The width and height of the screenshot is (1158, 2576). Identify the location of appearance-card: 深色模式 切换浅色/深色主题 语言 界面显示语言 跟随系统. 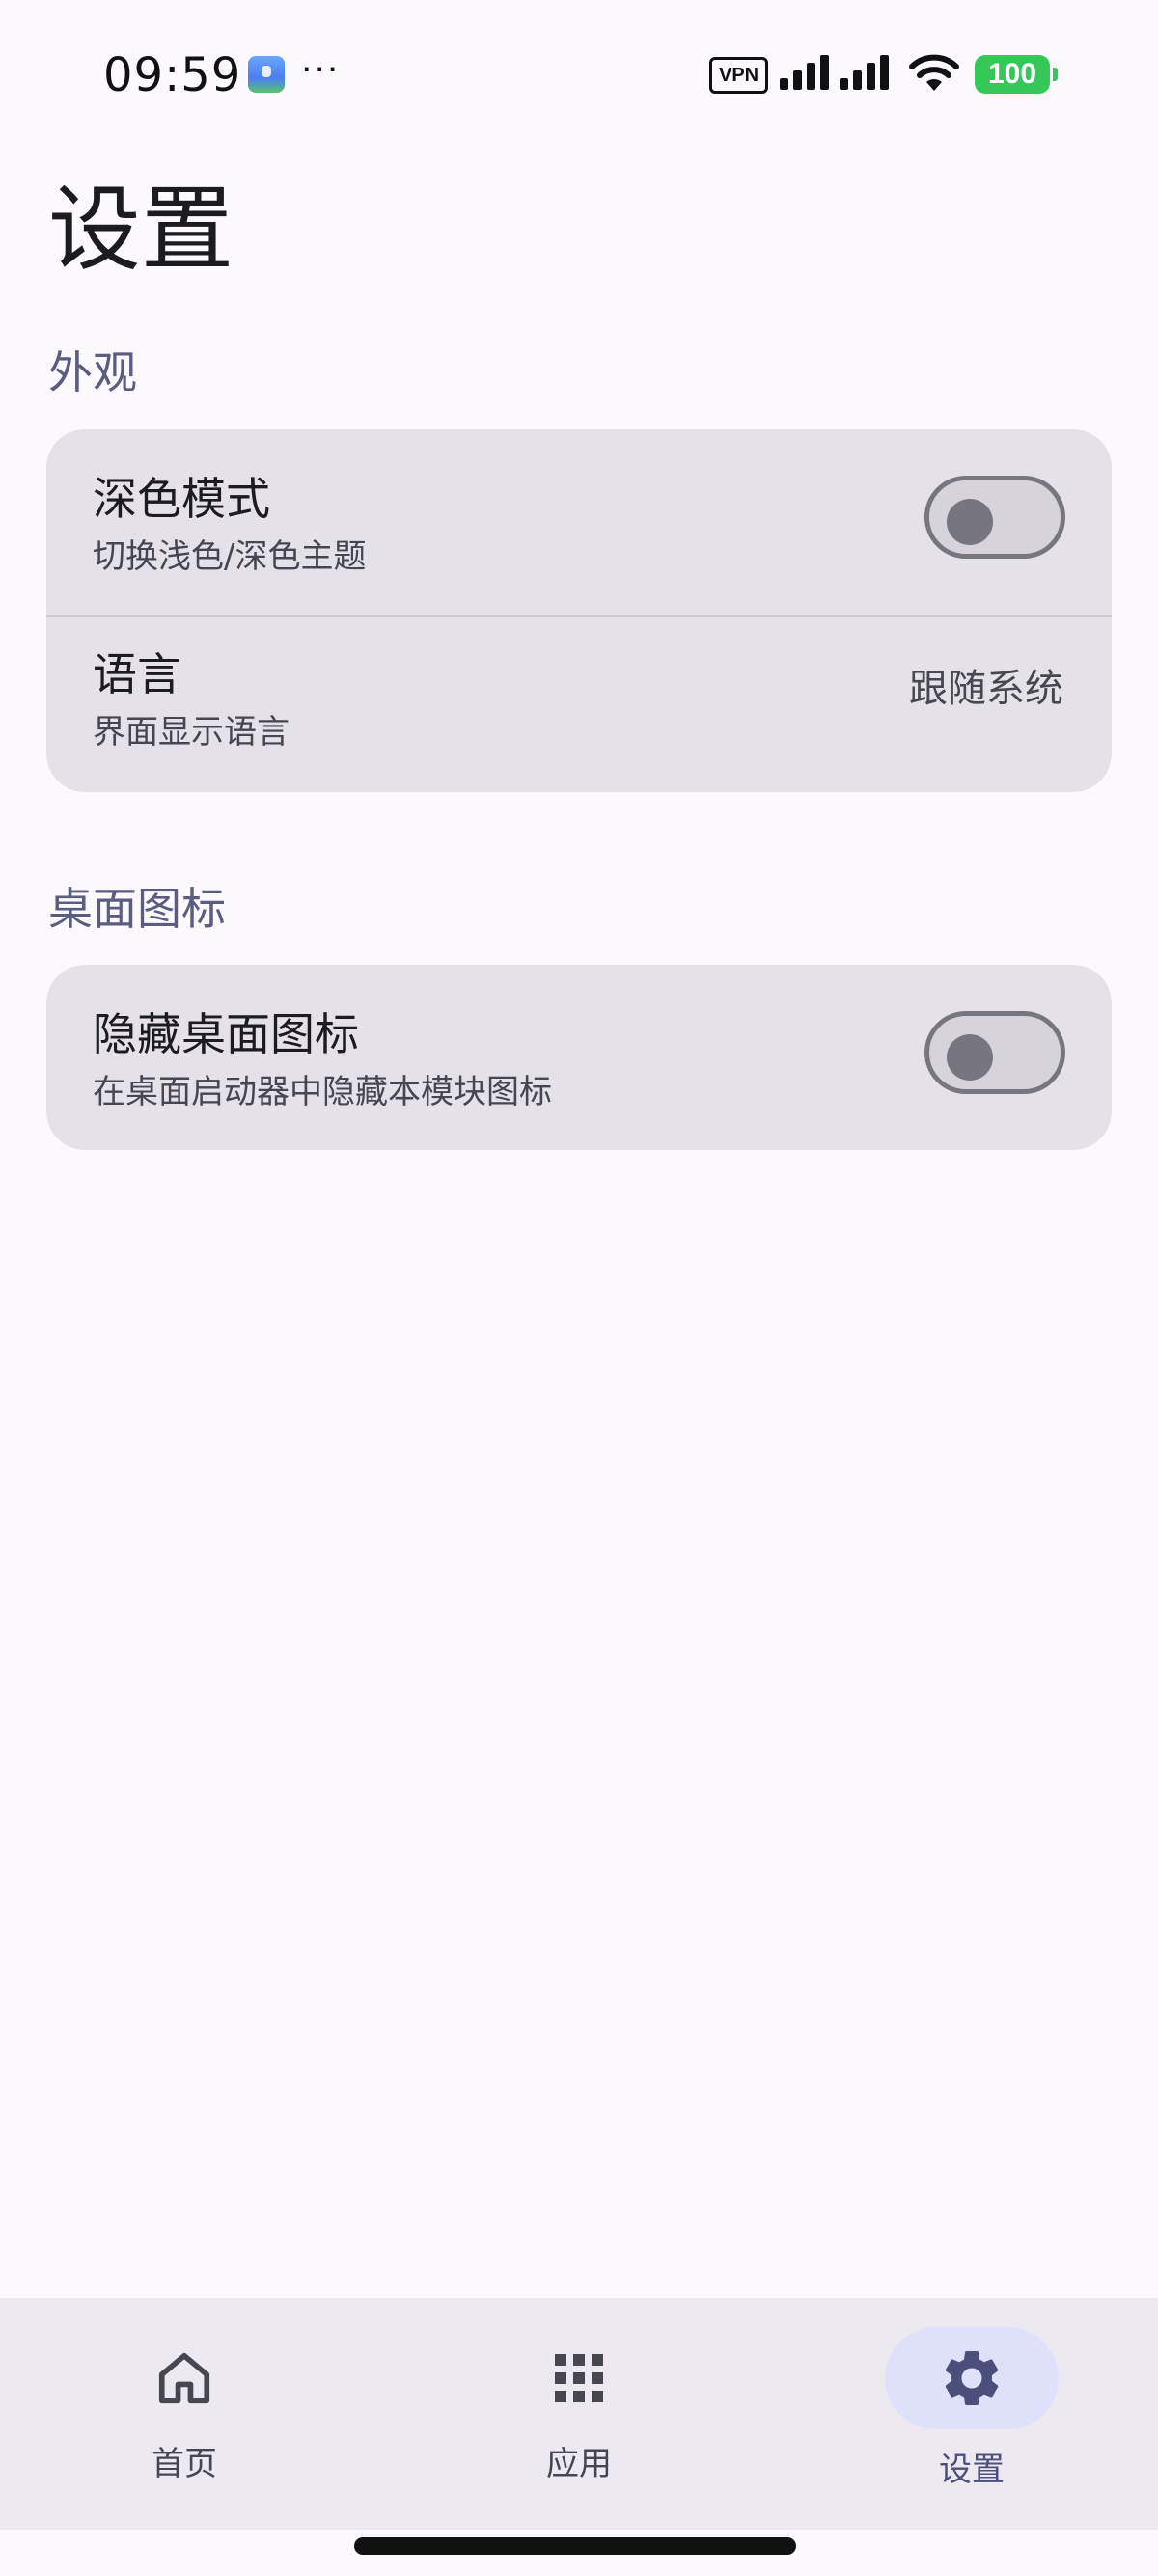
(579, 611).